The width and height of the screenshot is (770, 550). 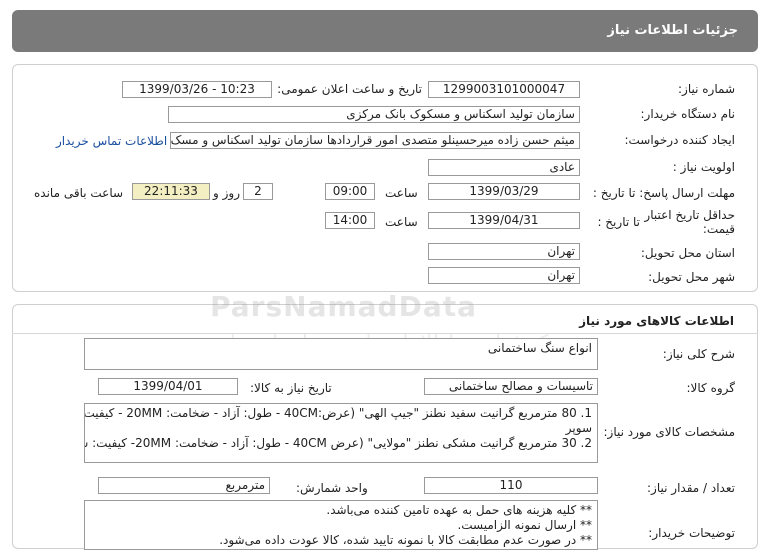 I want to click on deadline-time-field: 09:00, so click(x=350, y=191).